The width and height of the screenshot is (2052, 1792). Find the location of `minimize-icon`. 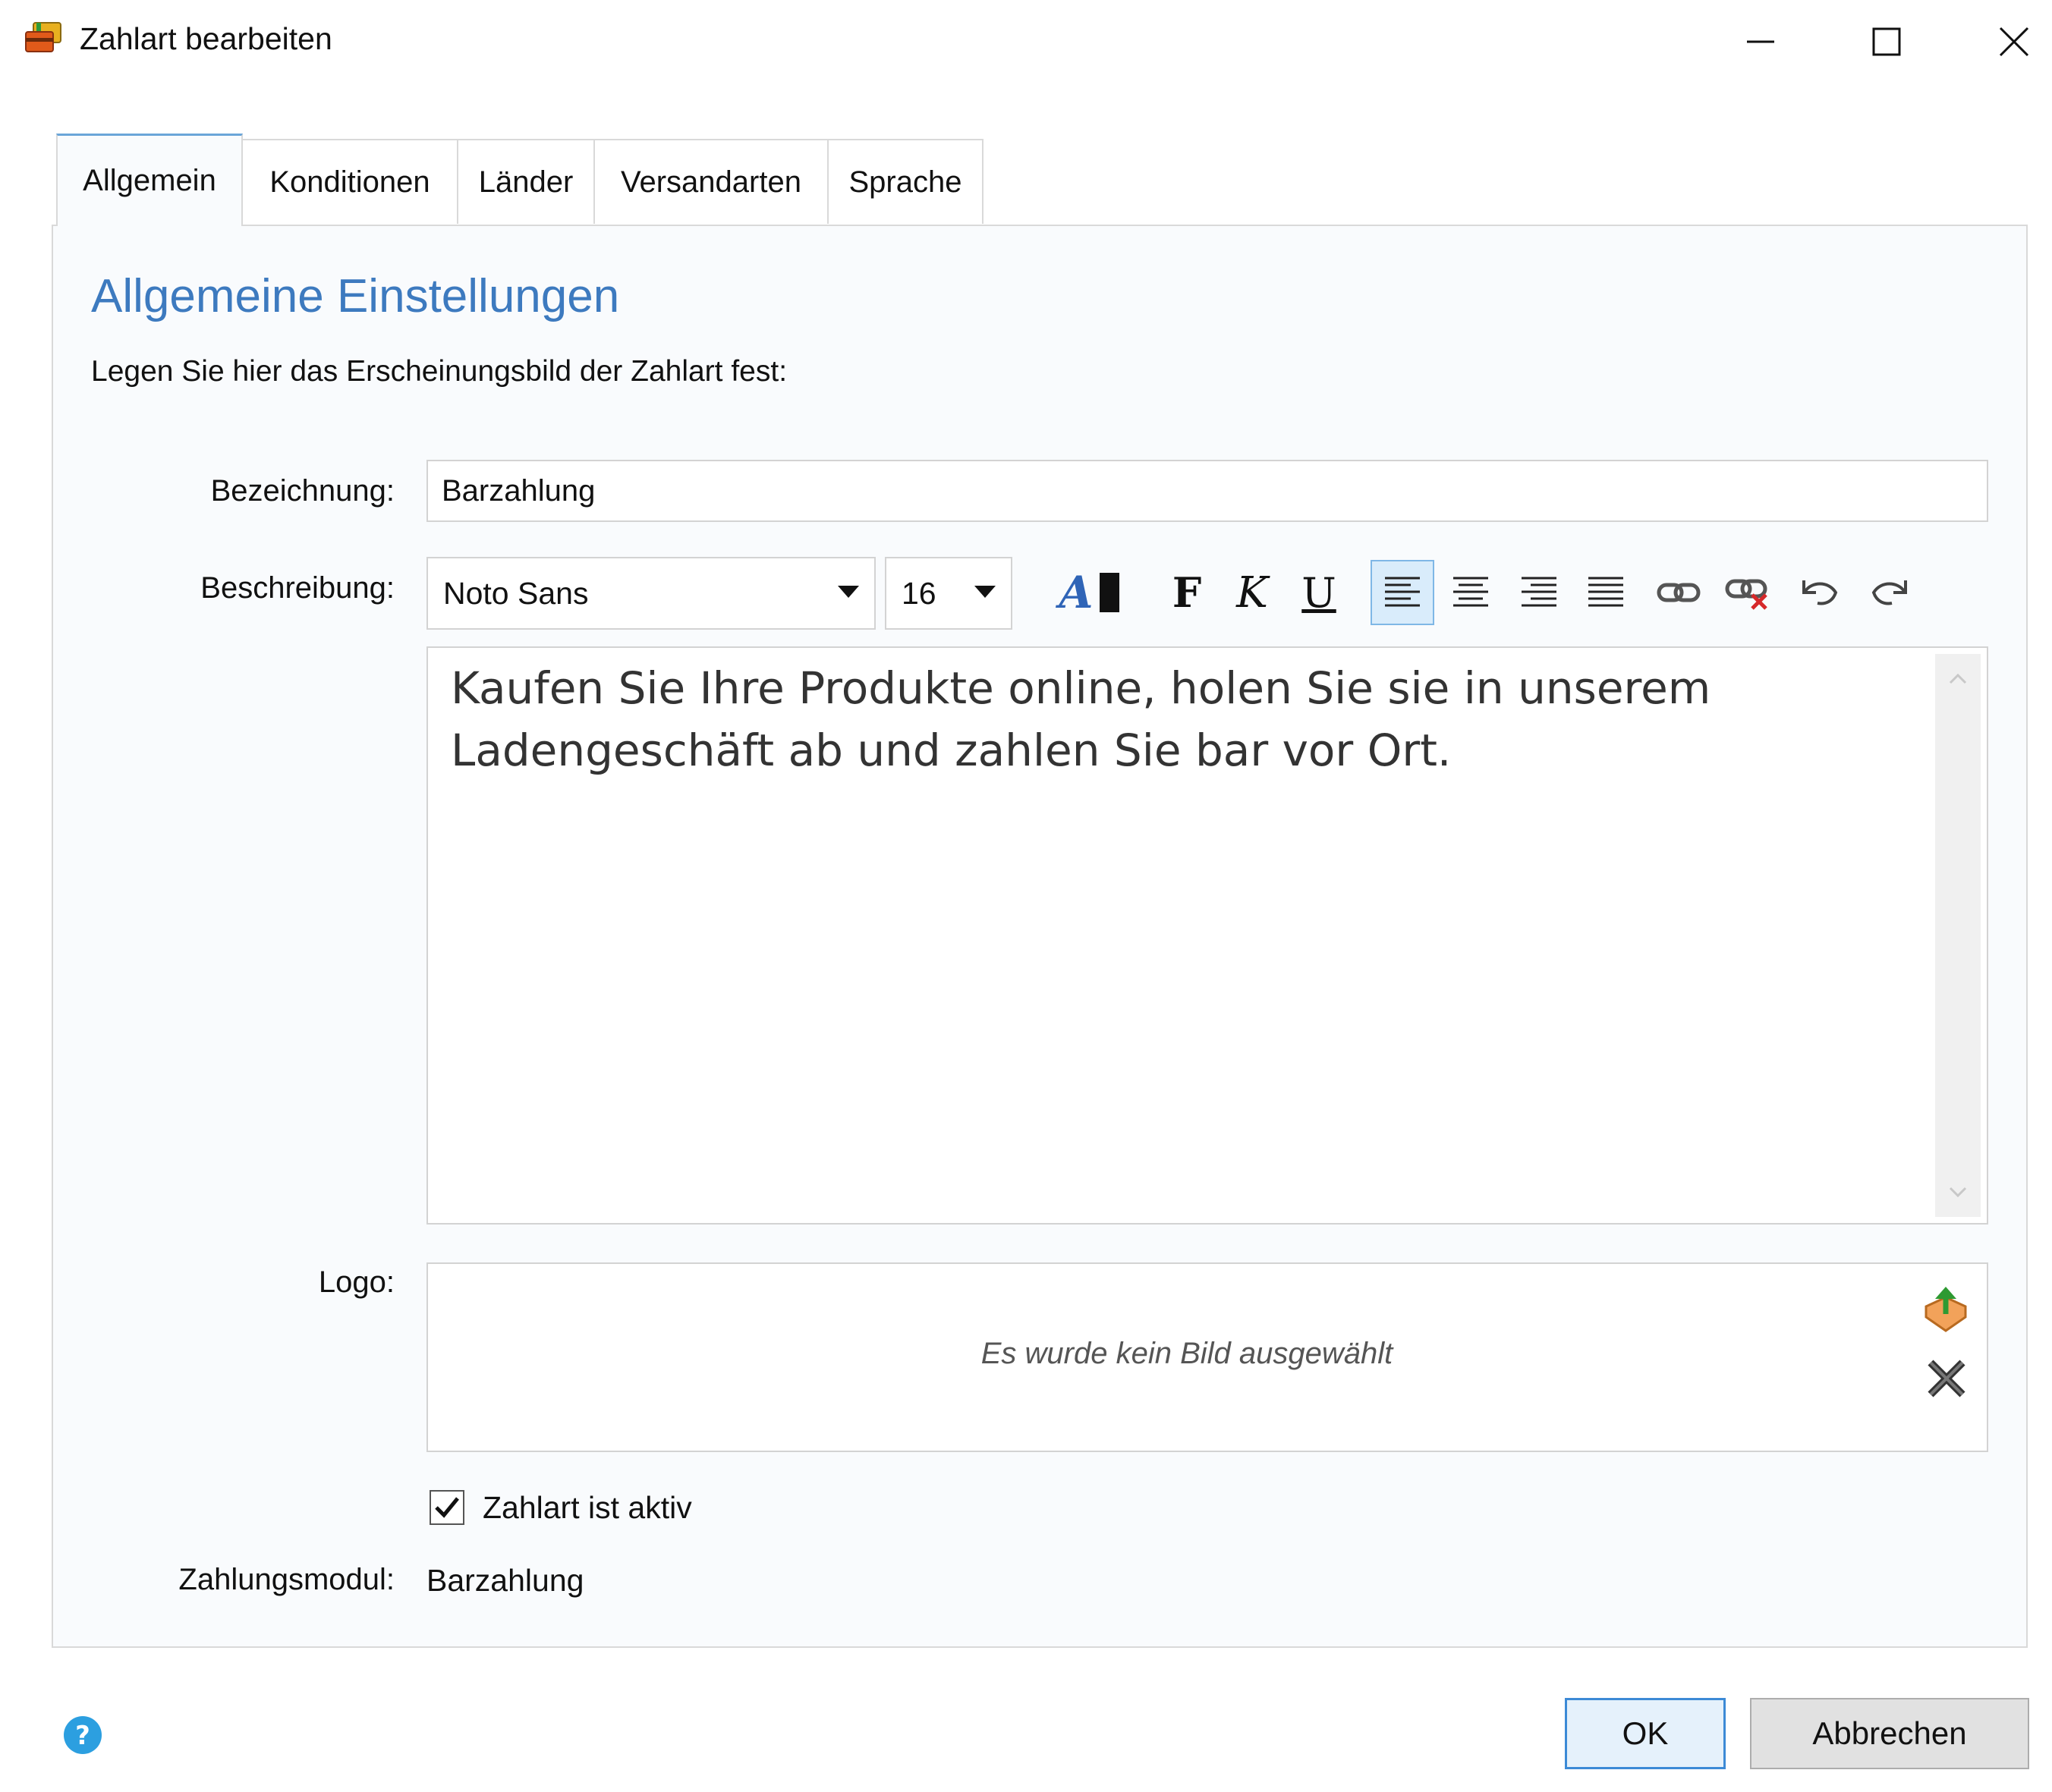

minimize-icon is located at coordinates (1760, 42).